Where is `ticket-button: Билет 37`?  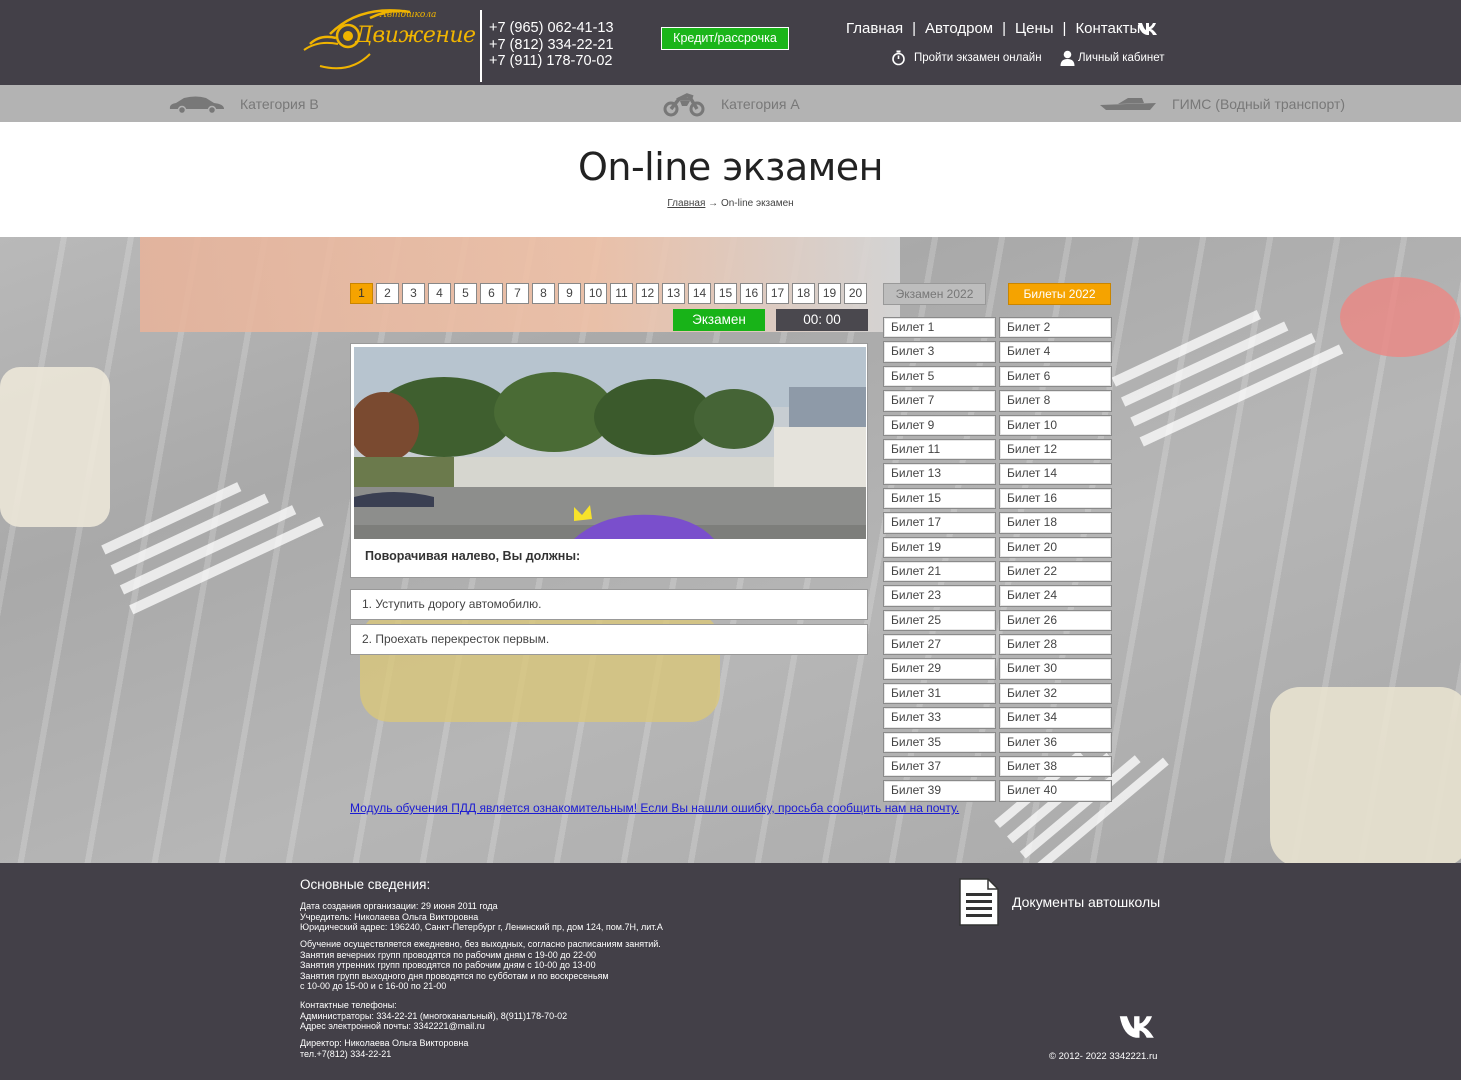 ticket-button: Билет 37 is located at coordinates (939, 767).